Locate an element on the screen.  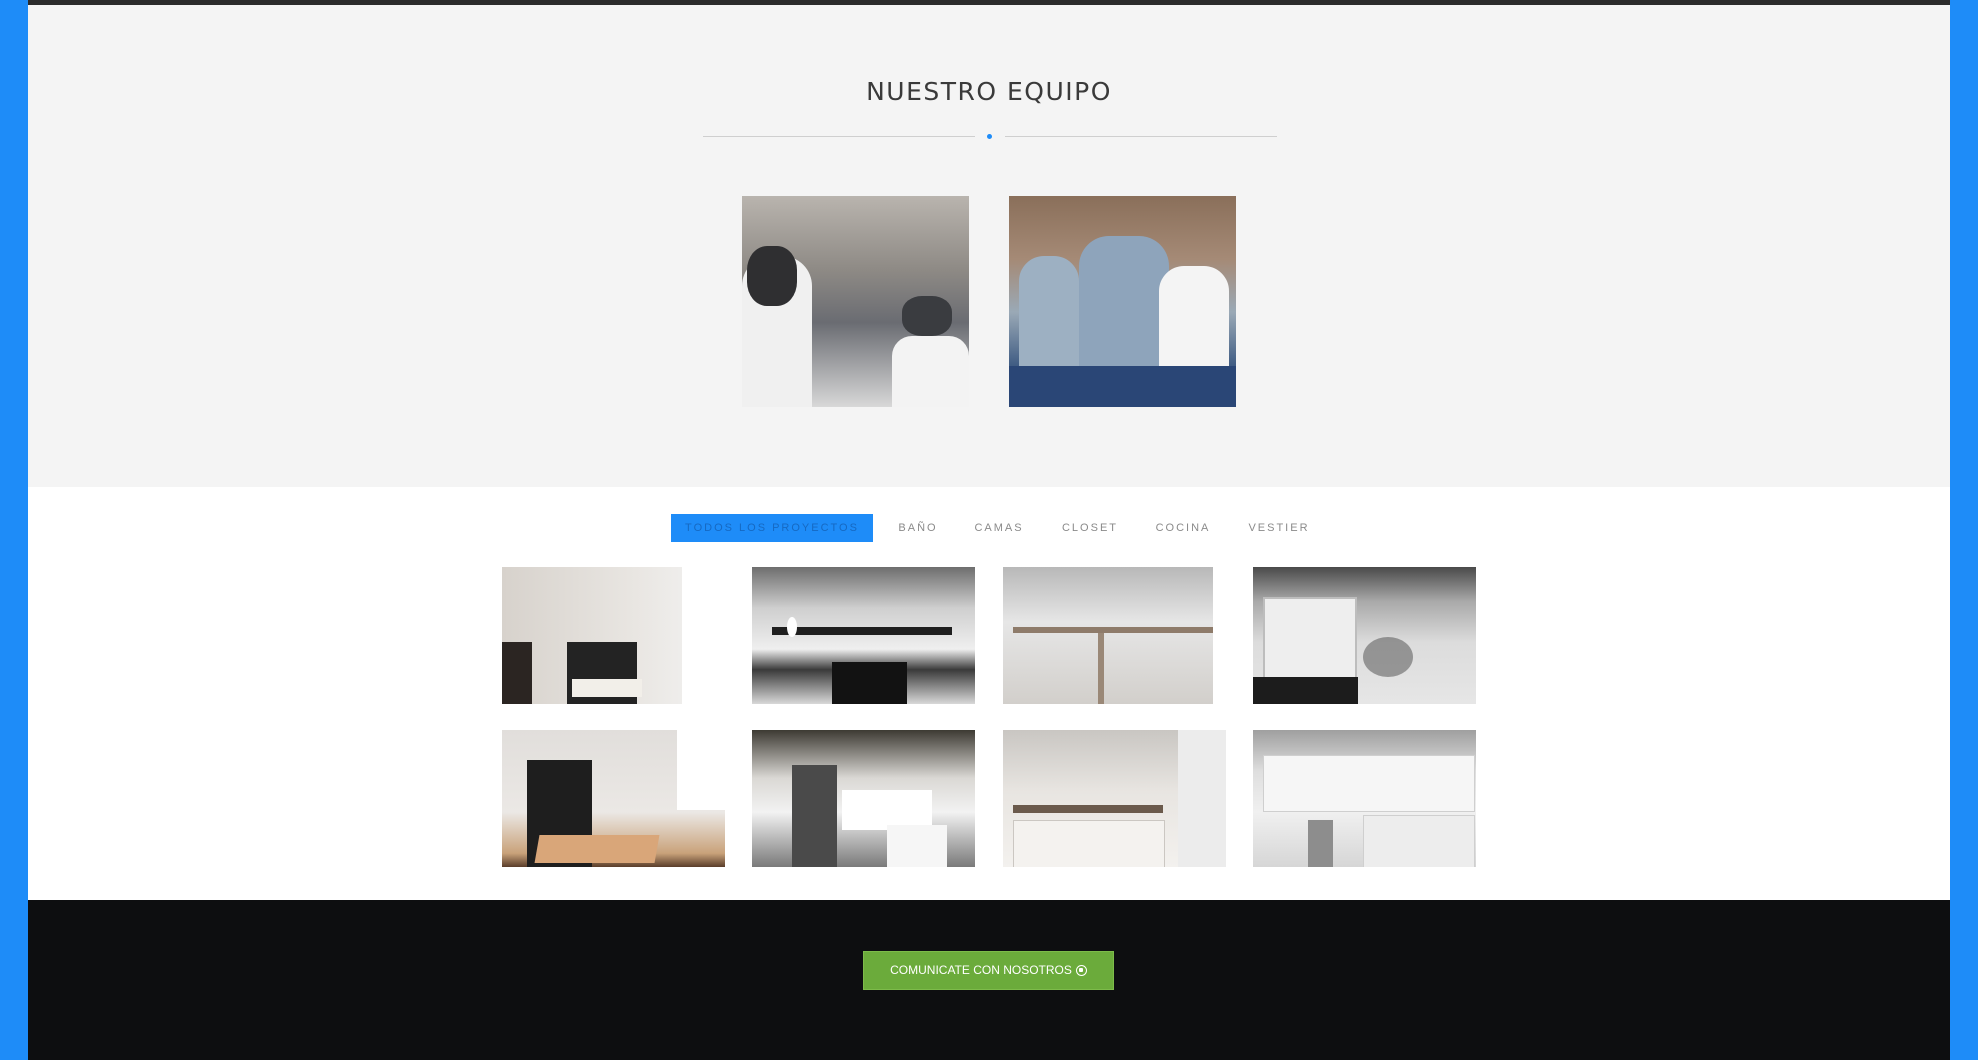
project-thumb-cabinet is located at coordinates (1114, 798).